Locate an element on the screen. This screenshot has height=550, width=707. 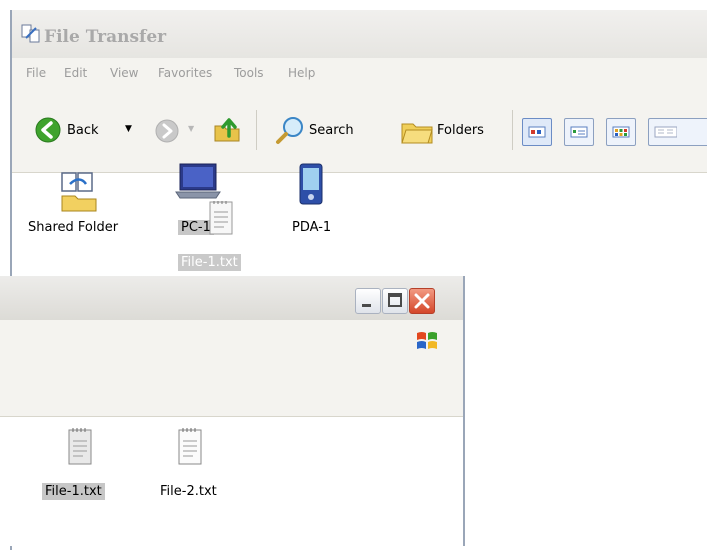
file-1-label: File-1.txt is located at coordinates (73, 491).